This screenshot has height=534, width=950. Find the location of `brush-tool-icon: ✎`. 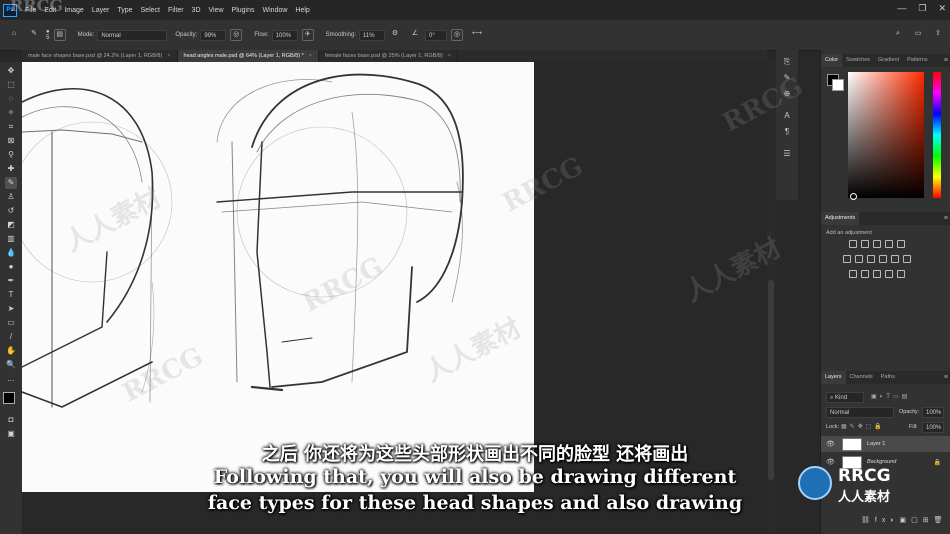

brush-tool-icon: ✎ is located at coordinates (11, 183).